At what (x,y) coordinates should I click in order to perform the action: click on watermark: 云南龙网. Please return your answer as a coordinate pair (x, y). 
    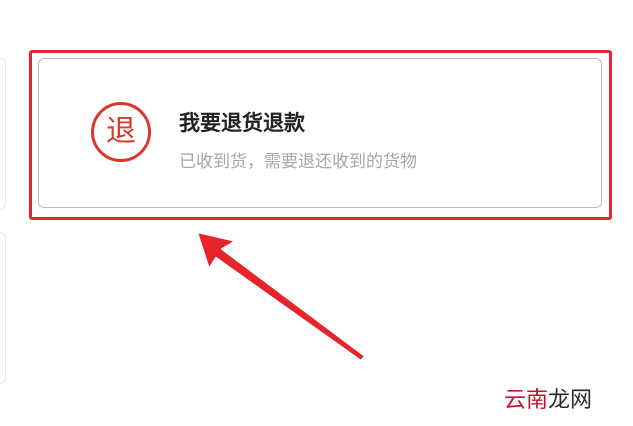
    Looking at the image, I should click on (548, 398).